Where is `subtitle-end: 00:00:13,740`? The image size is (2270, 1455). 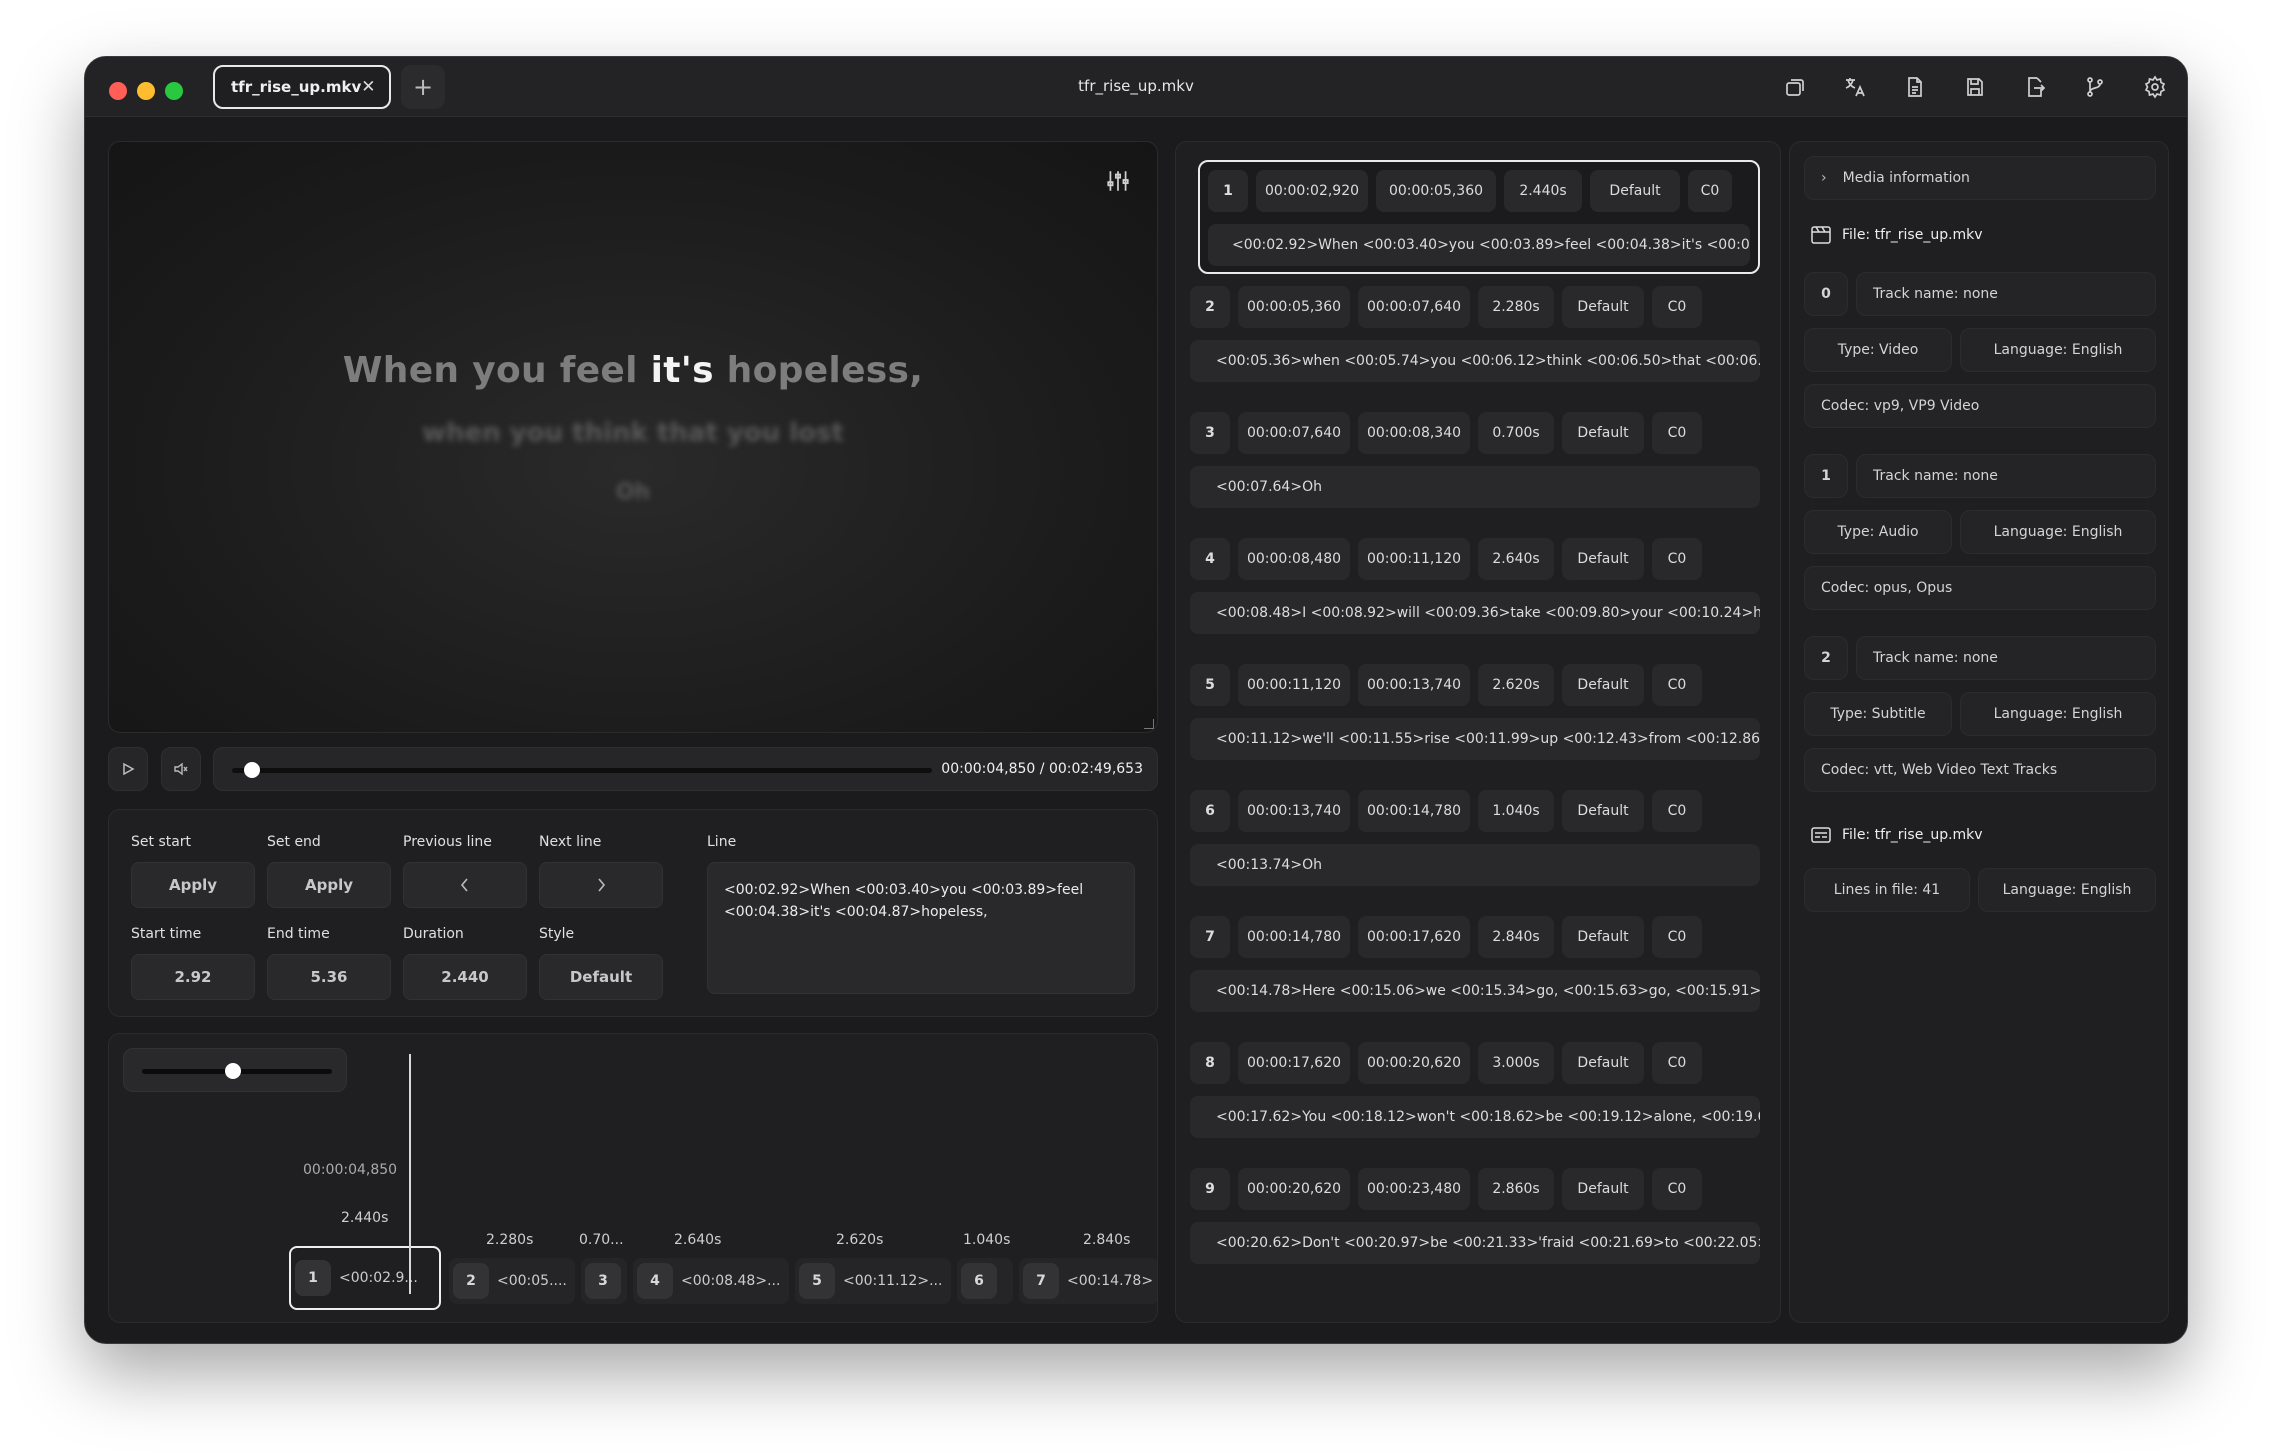
subtitle-end: 00:00:13,740 is located at coordinates (1414, 685).